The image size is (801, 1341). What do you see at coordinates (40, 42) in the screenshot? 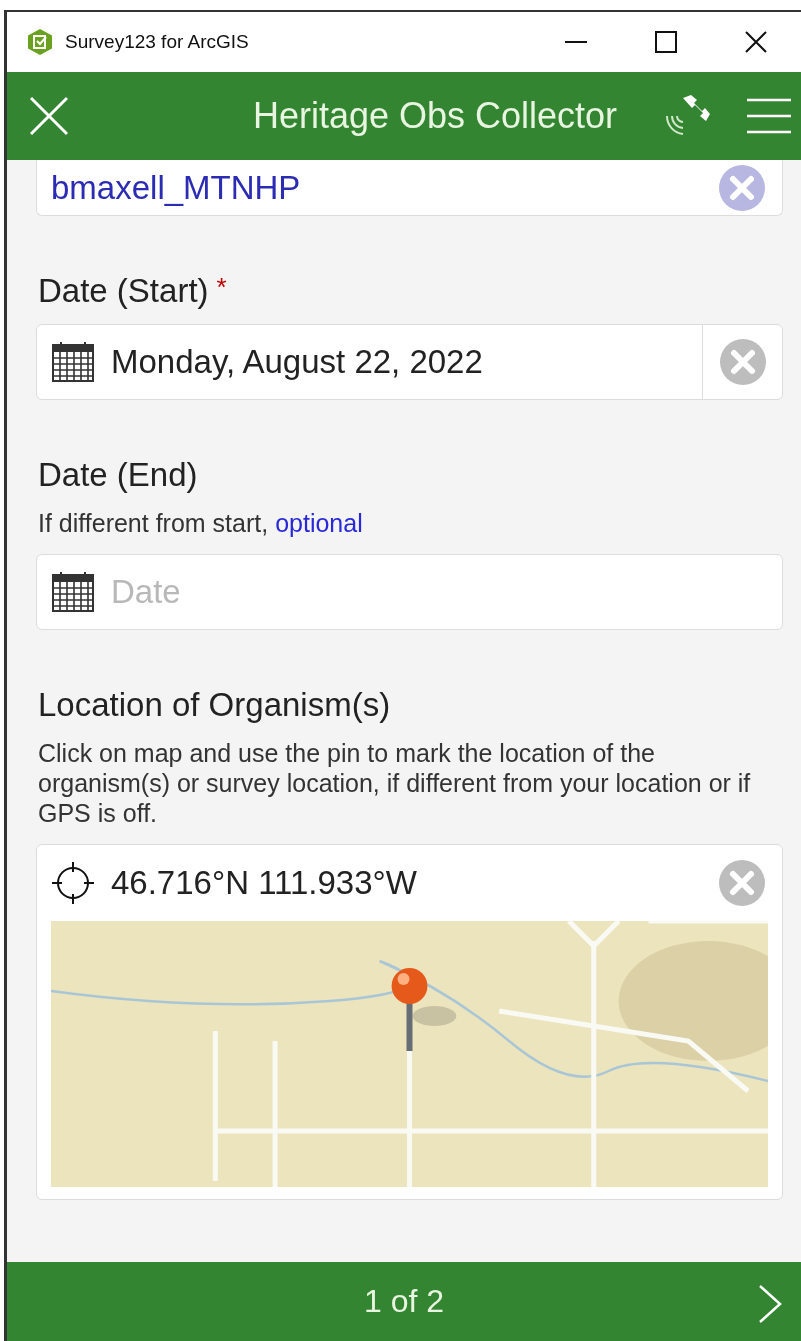
I see `app-logo-icon` at bounding box center [40, 42].